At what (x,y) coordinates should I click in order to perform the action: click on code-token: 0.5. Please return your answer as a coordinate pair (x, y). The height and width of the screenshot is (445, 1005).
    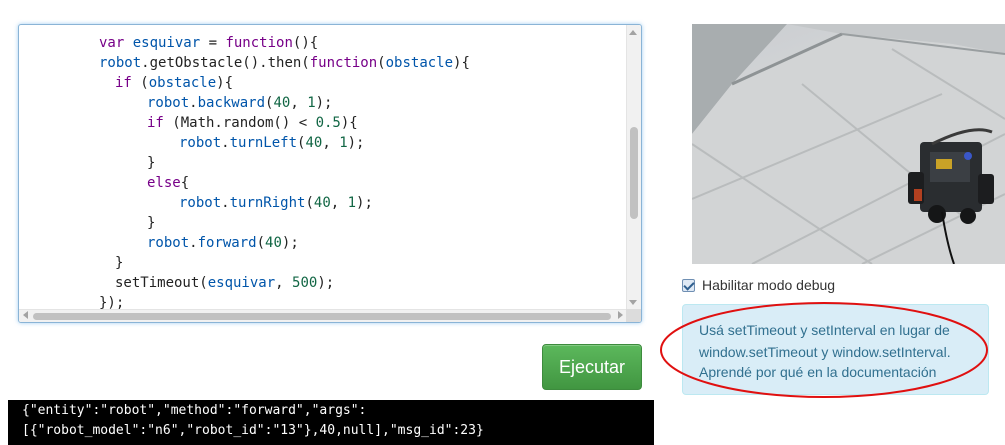
    Looking at the image, I should click on (328, 123).